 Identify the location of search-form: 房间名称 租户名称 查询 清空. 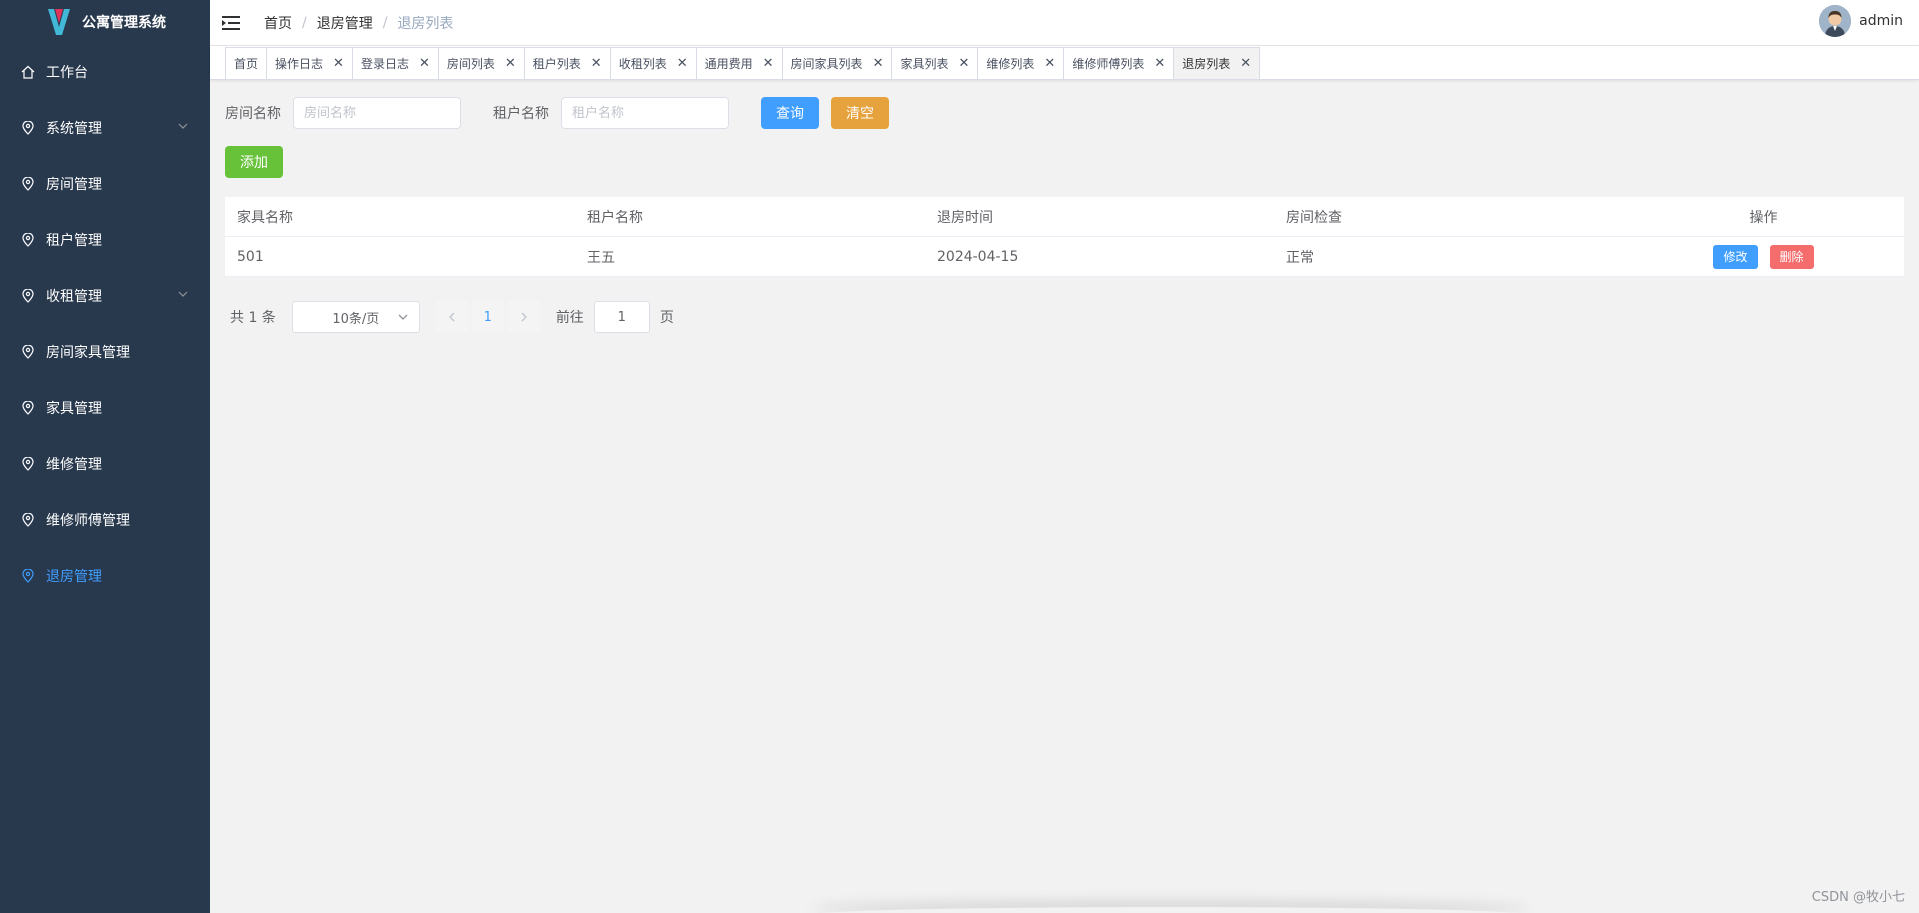
(557, 113).